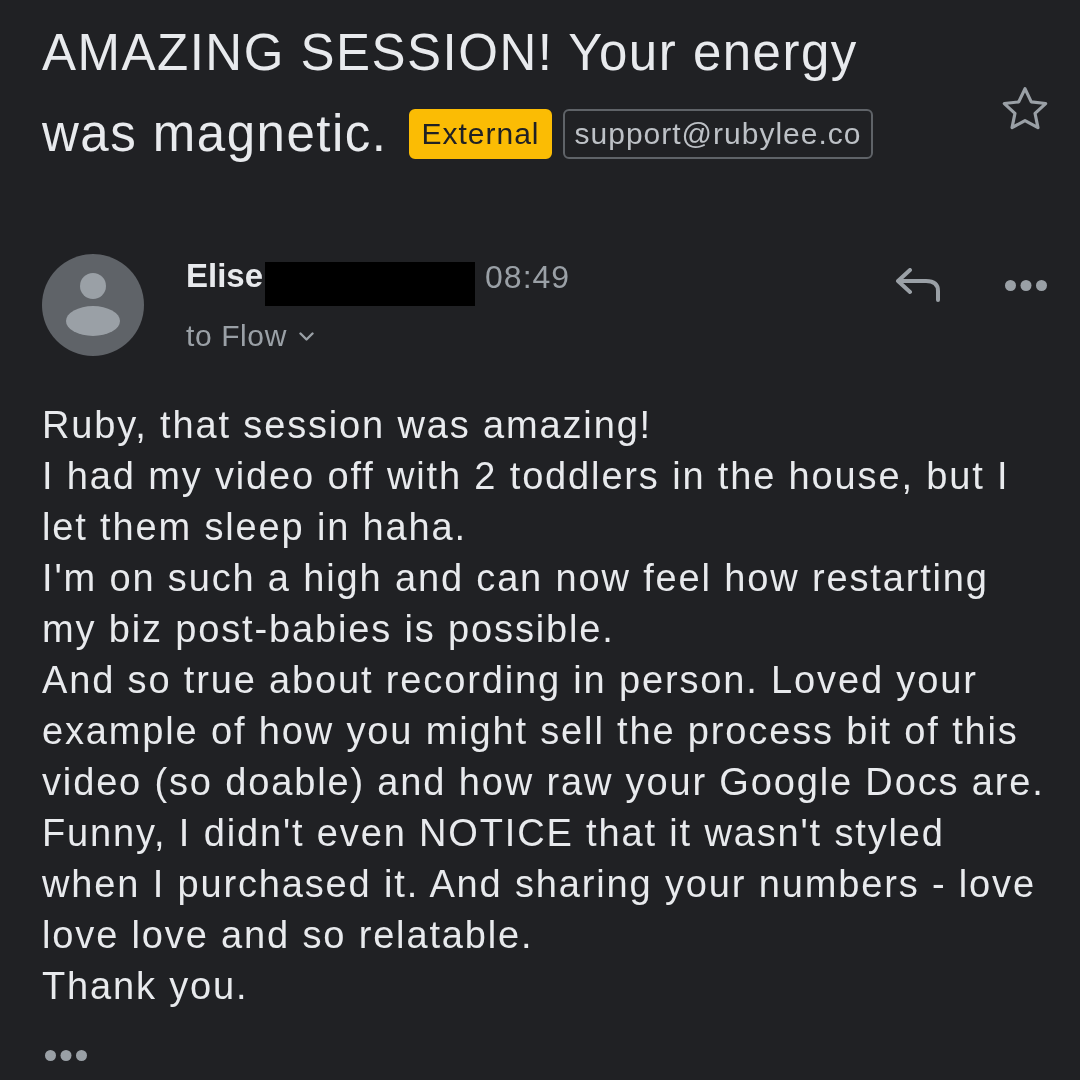 This screenshot has width=1080, height=1080. Describe the element at coordinates (347, 425) in the screenshot. I see `message-paragraph: Ruby, that session was amazing!` at that location.